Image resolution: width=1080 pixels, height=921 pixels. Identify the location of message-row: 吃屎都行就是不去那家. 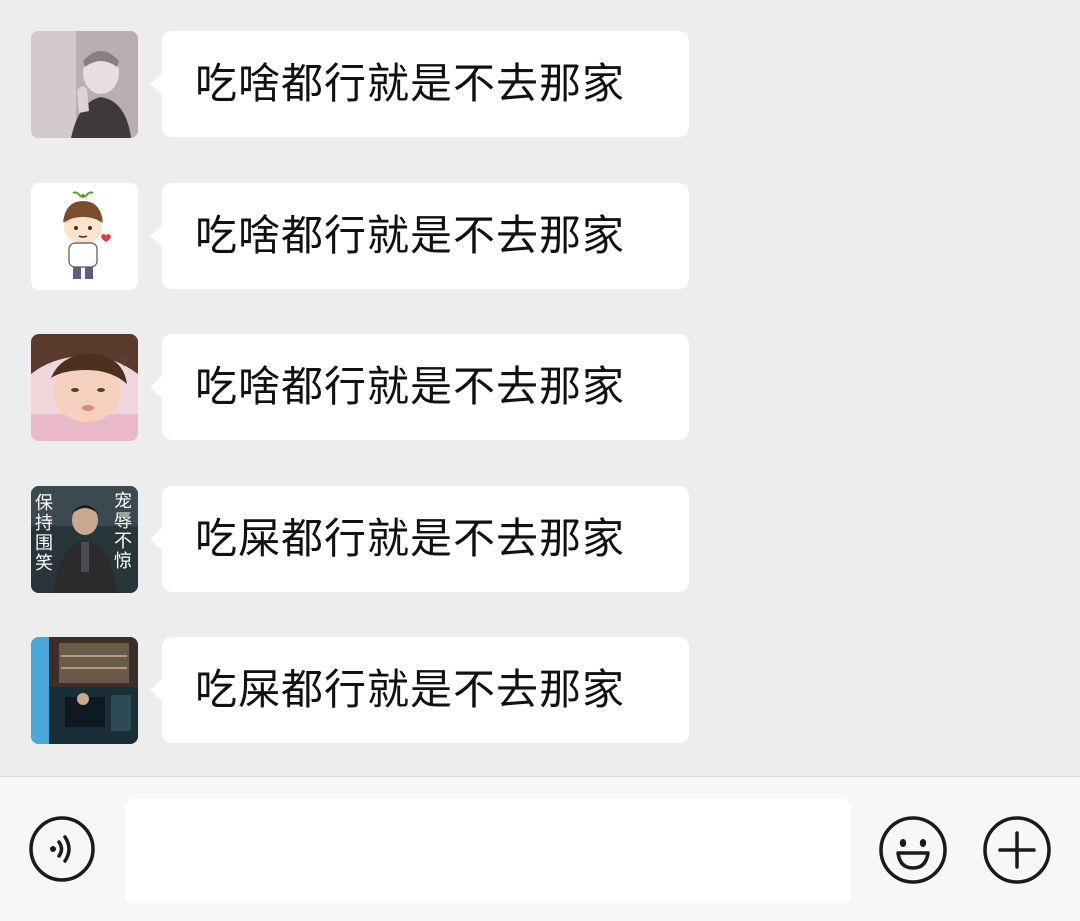
(540, 691).